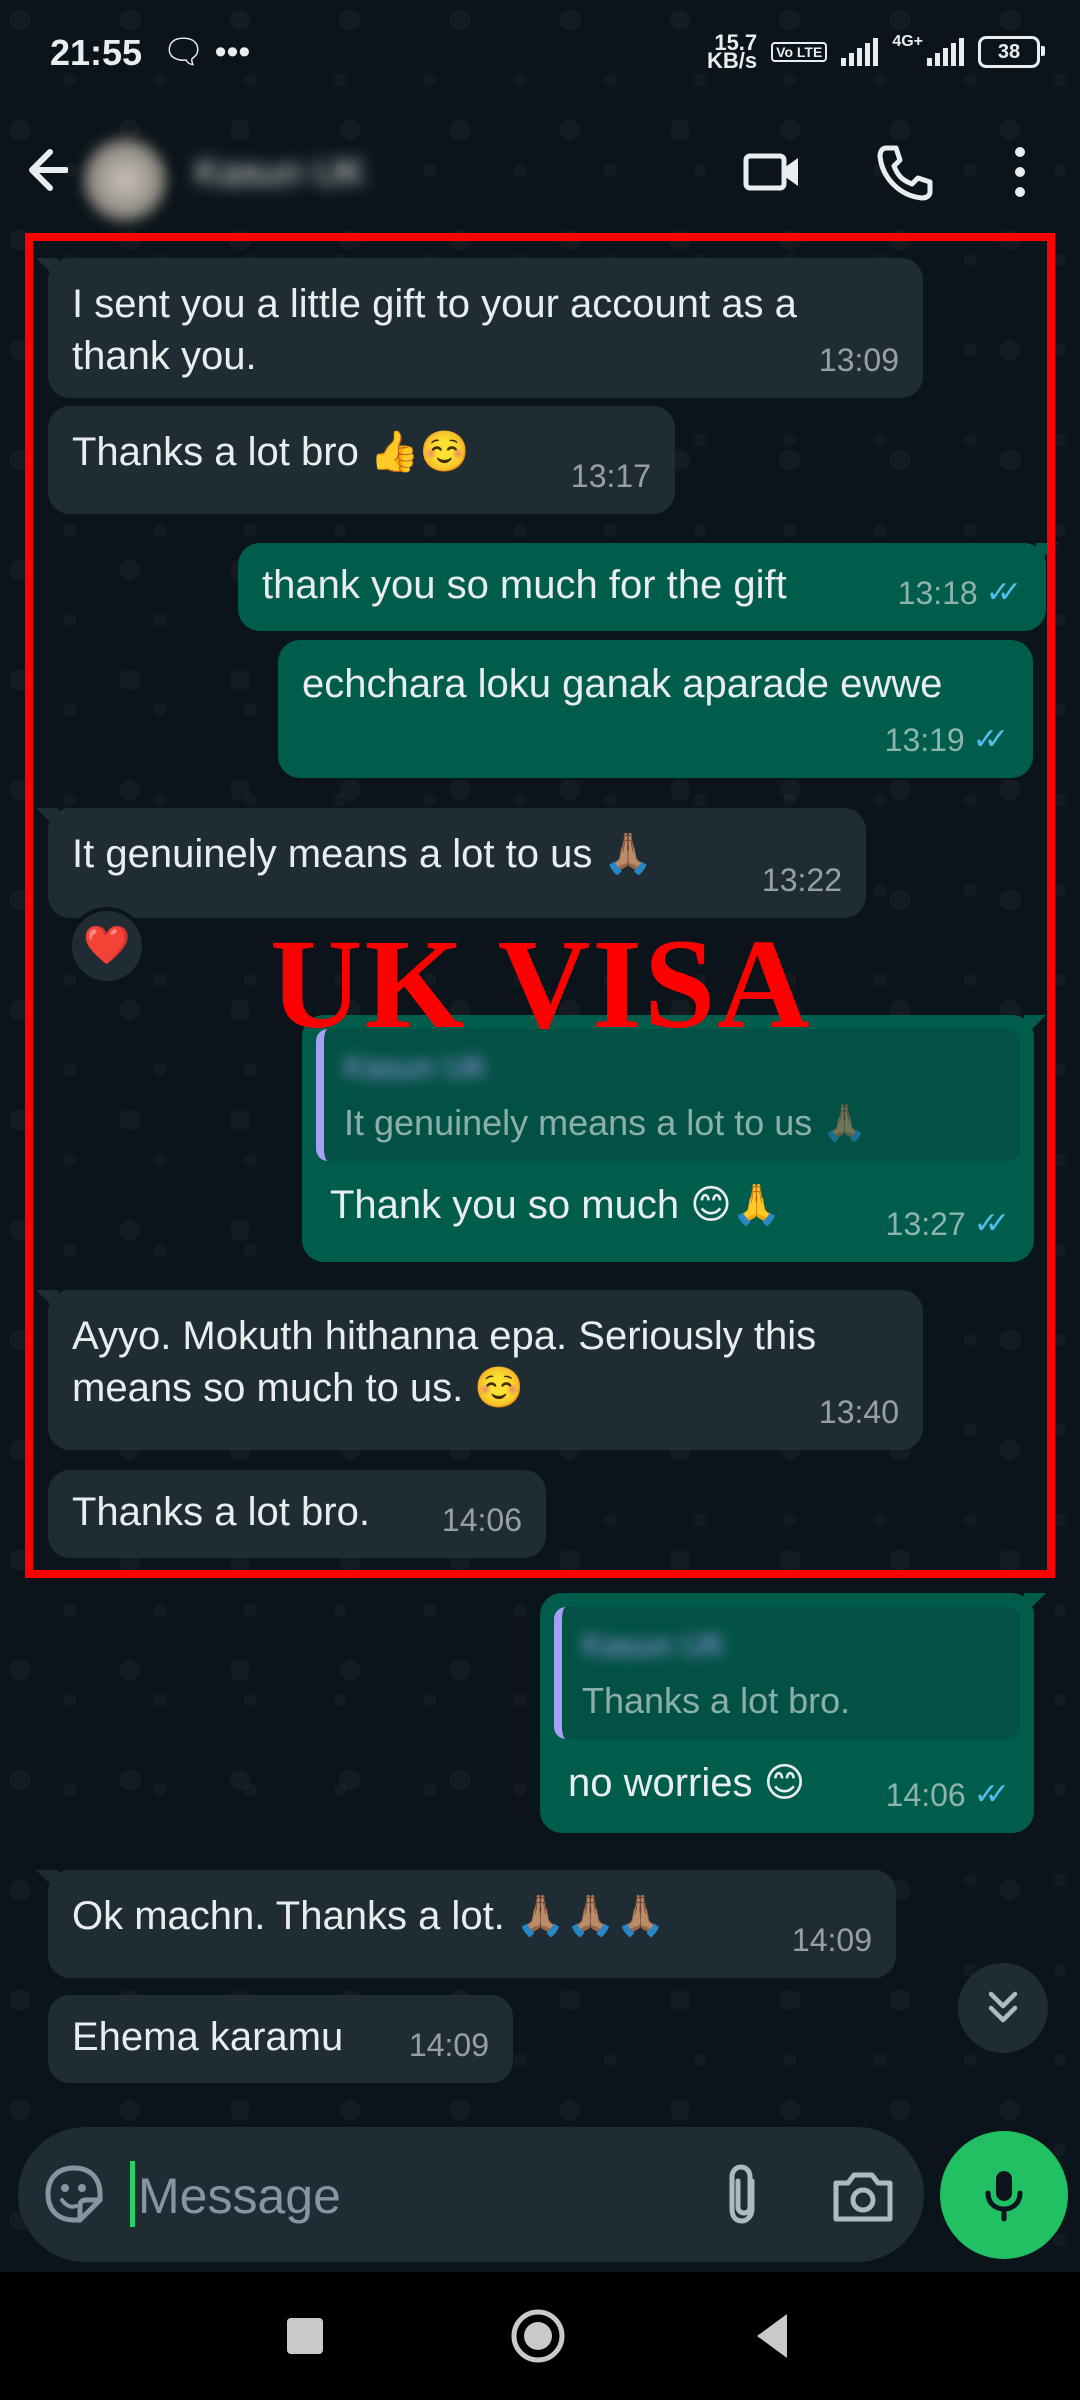 The width and height of the screenshot is (1080, 2400). Describe the element at coordinates (221, 1512) in the screenshot. I see `message-text: Thanks a lot bro.` at that location.